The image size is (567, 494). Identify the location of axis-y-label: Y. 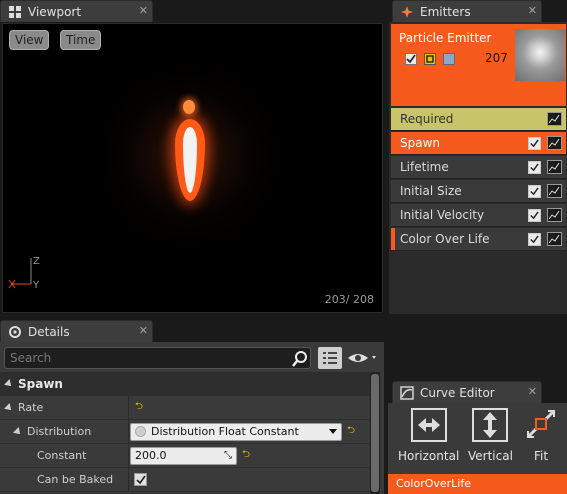
(36, 285).